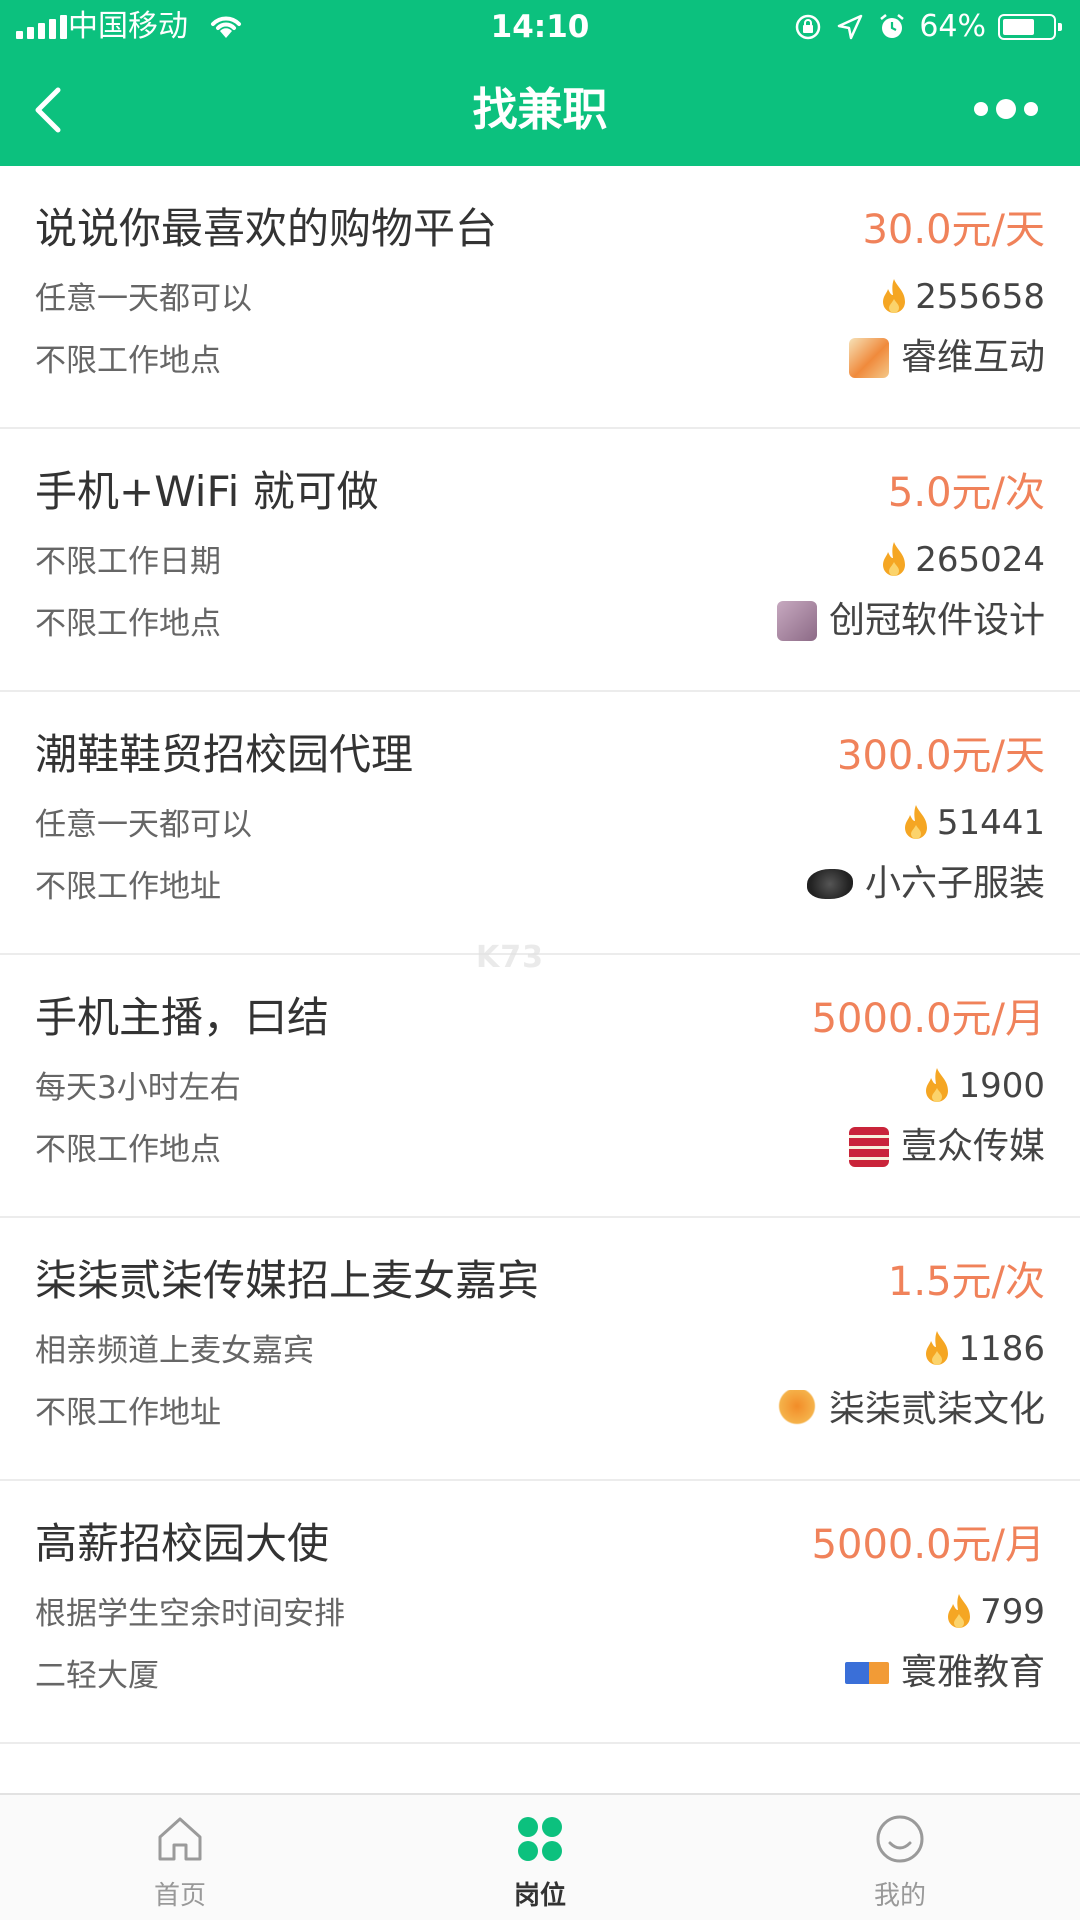 The image size is (1080, 1920). What do you see at coordinates (808, 27) in the screenshot?
I see `rotation-lock-icon` at bounding box center [808, 27].